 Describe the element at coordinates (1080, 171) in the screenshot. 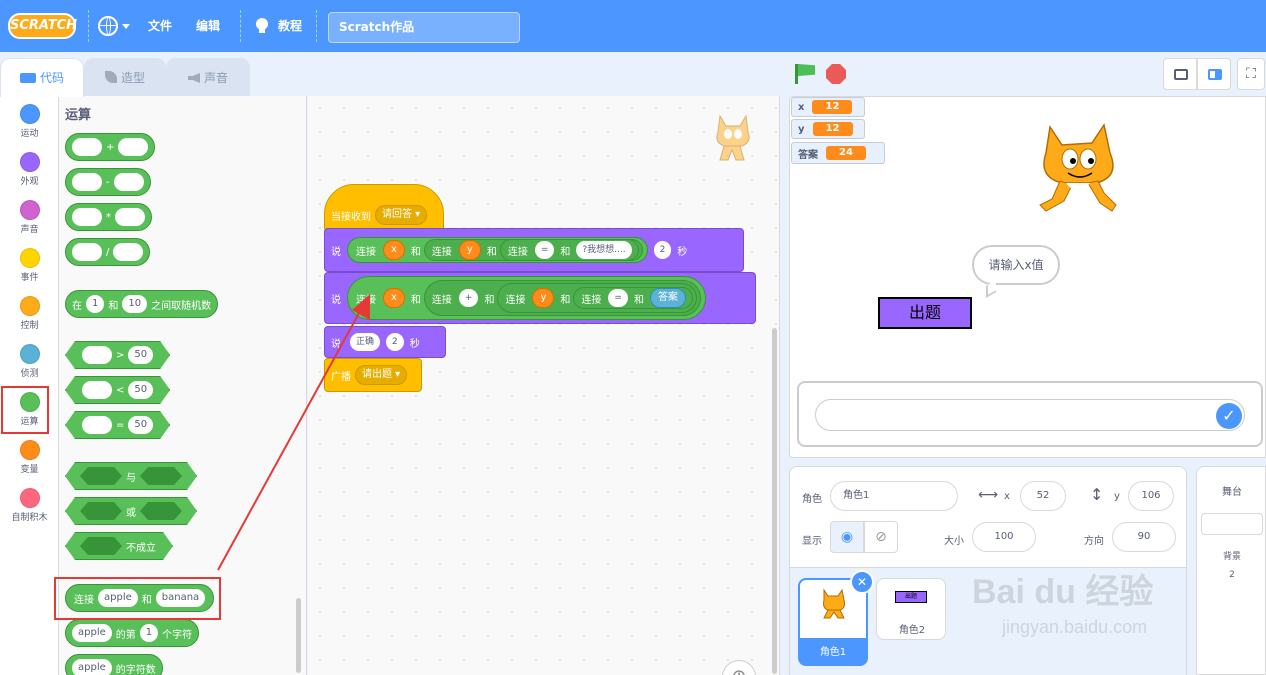

I see `cat-sprite-icon` at that location.